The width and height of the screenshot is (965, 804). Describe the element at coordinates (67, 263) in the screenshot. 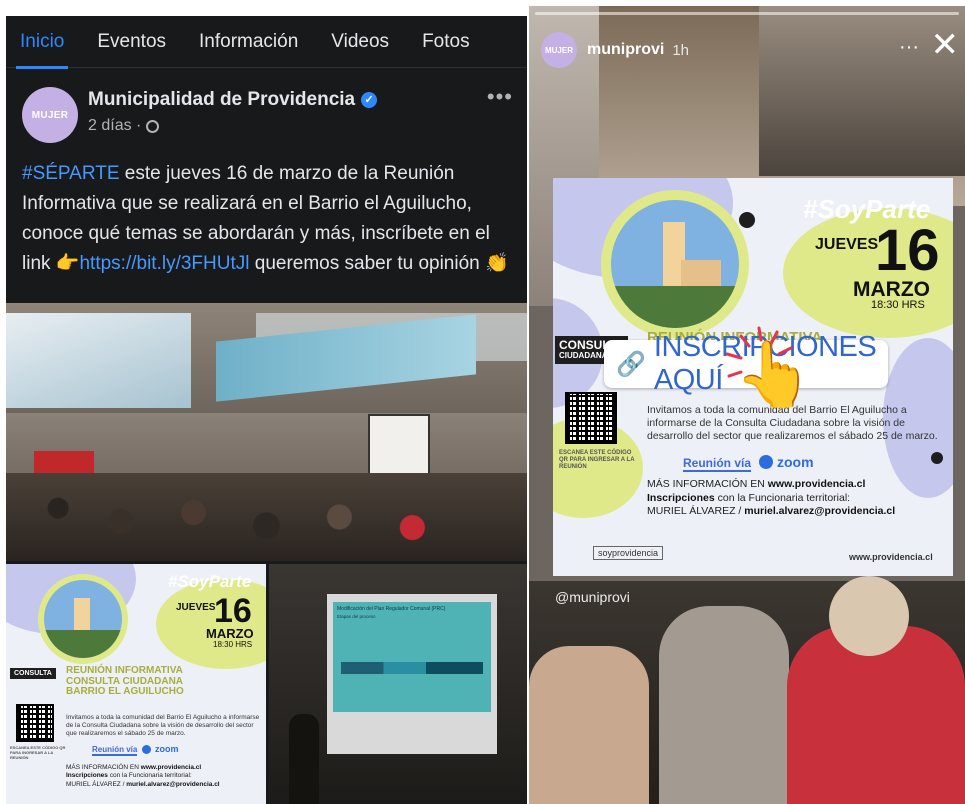

I see `pointing-hand-icon: 👉` at that location.